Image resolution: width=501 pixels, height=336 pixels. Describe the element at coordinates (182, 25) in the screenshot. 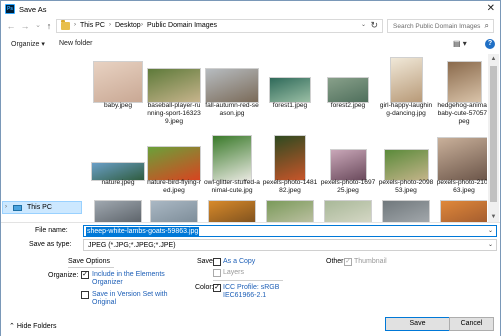

I see `breadcrumb-public-domain-images: Public Domain Images` at that location.